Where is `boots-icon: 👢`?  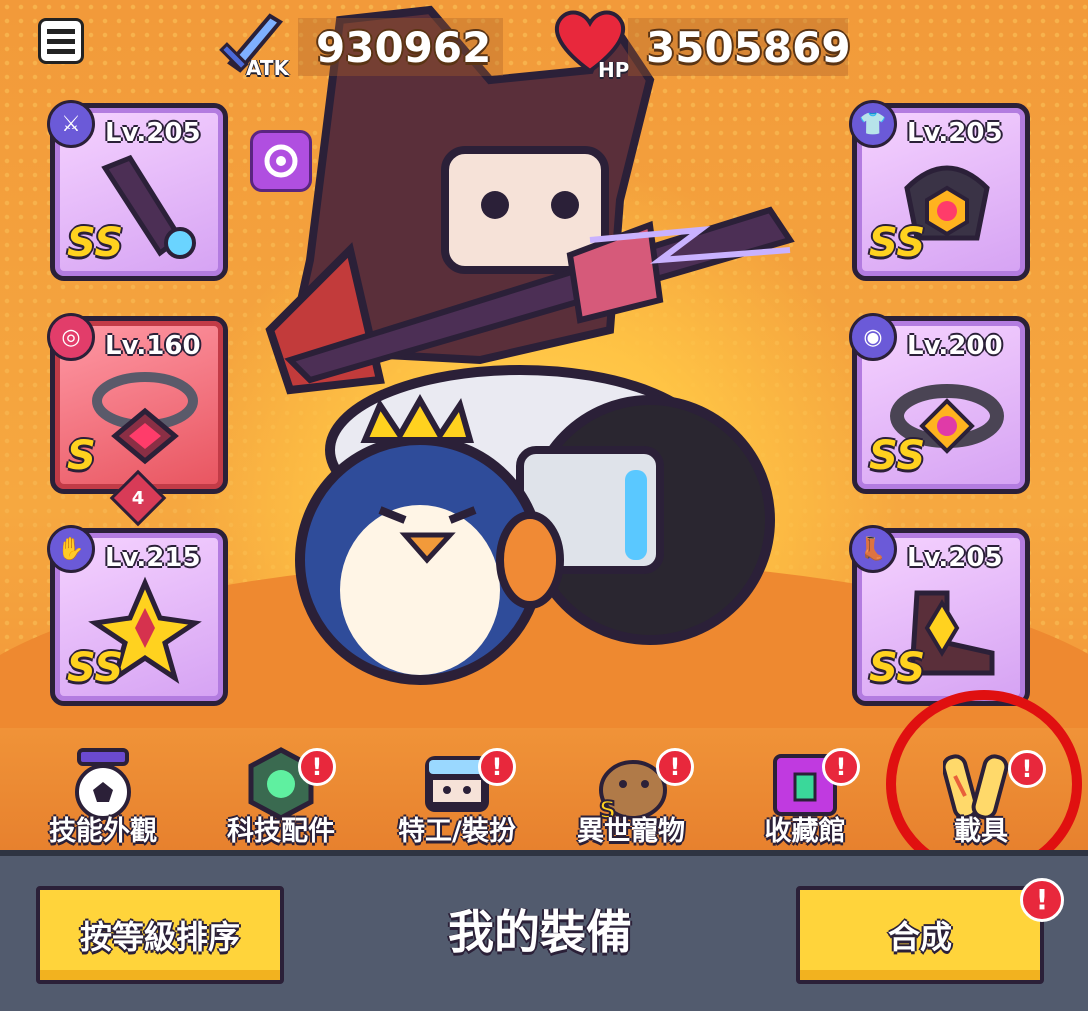
boots-icon: 👢 is located at coordinates (873, 549).